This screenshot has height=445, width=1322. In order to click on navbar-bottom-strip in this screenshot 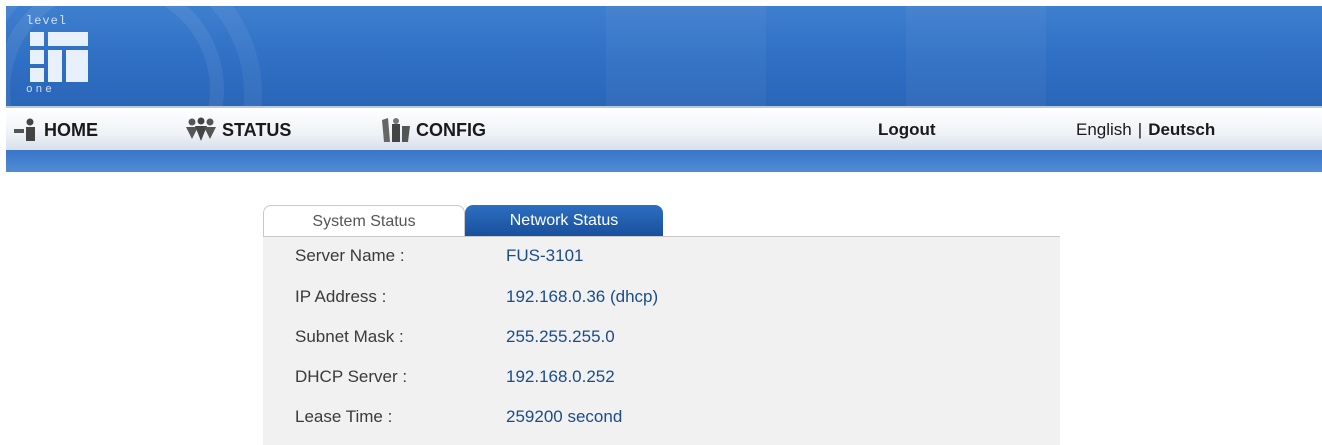, I will do `click(664, 161)`.